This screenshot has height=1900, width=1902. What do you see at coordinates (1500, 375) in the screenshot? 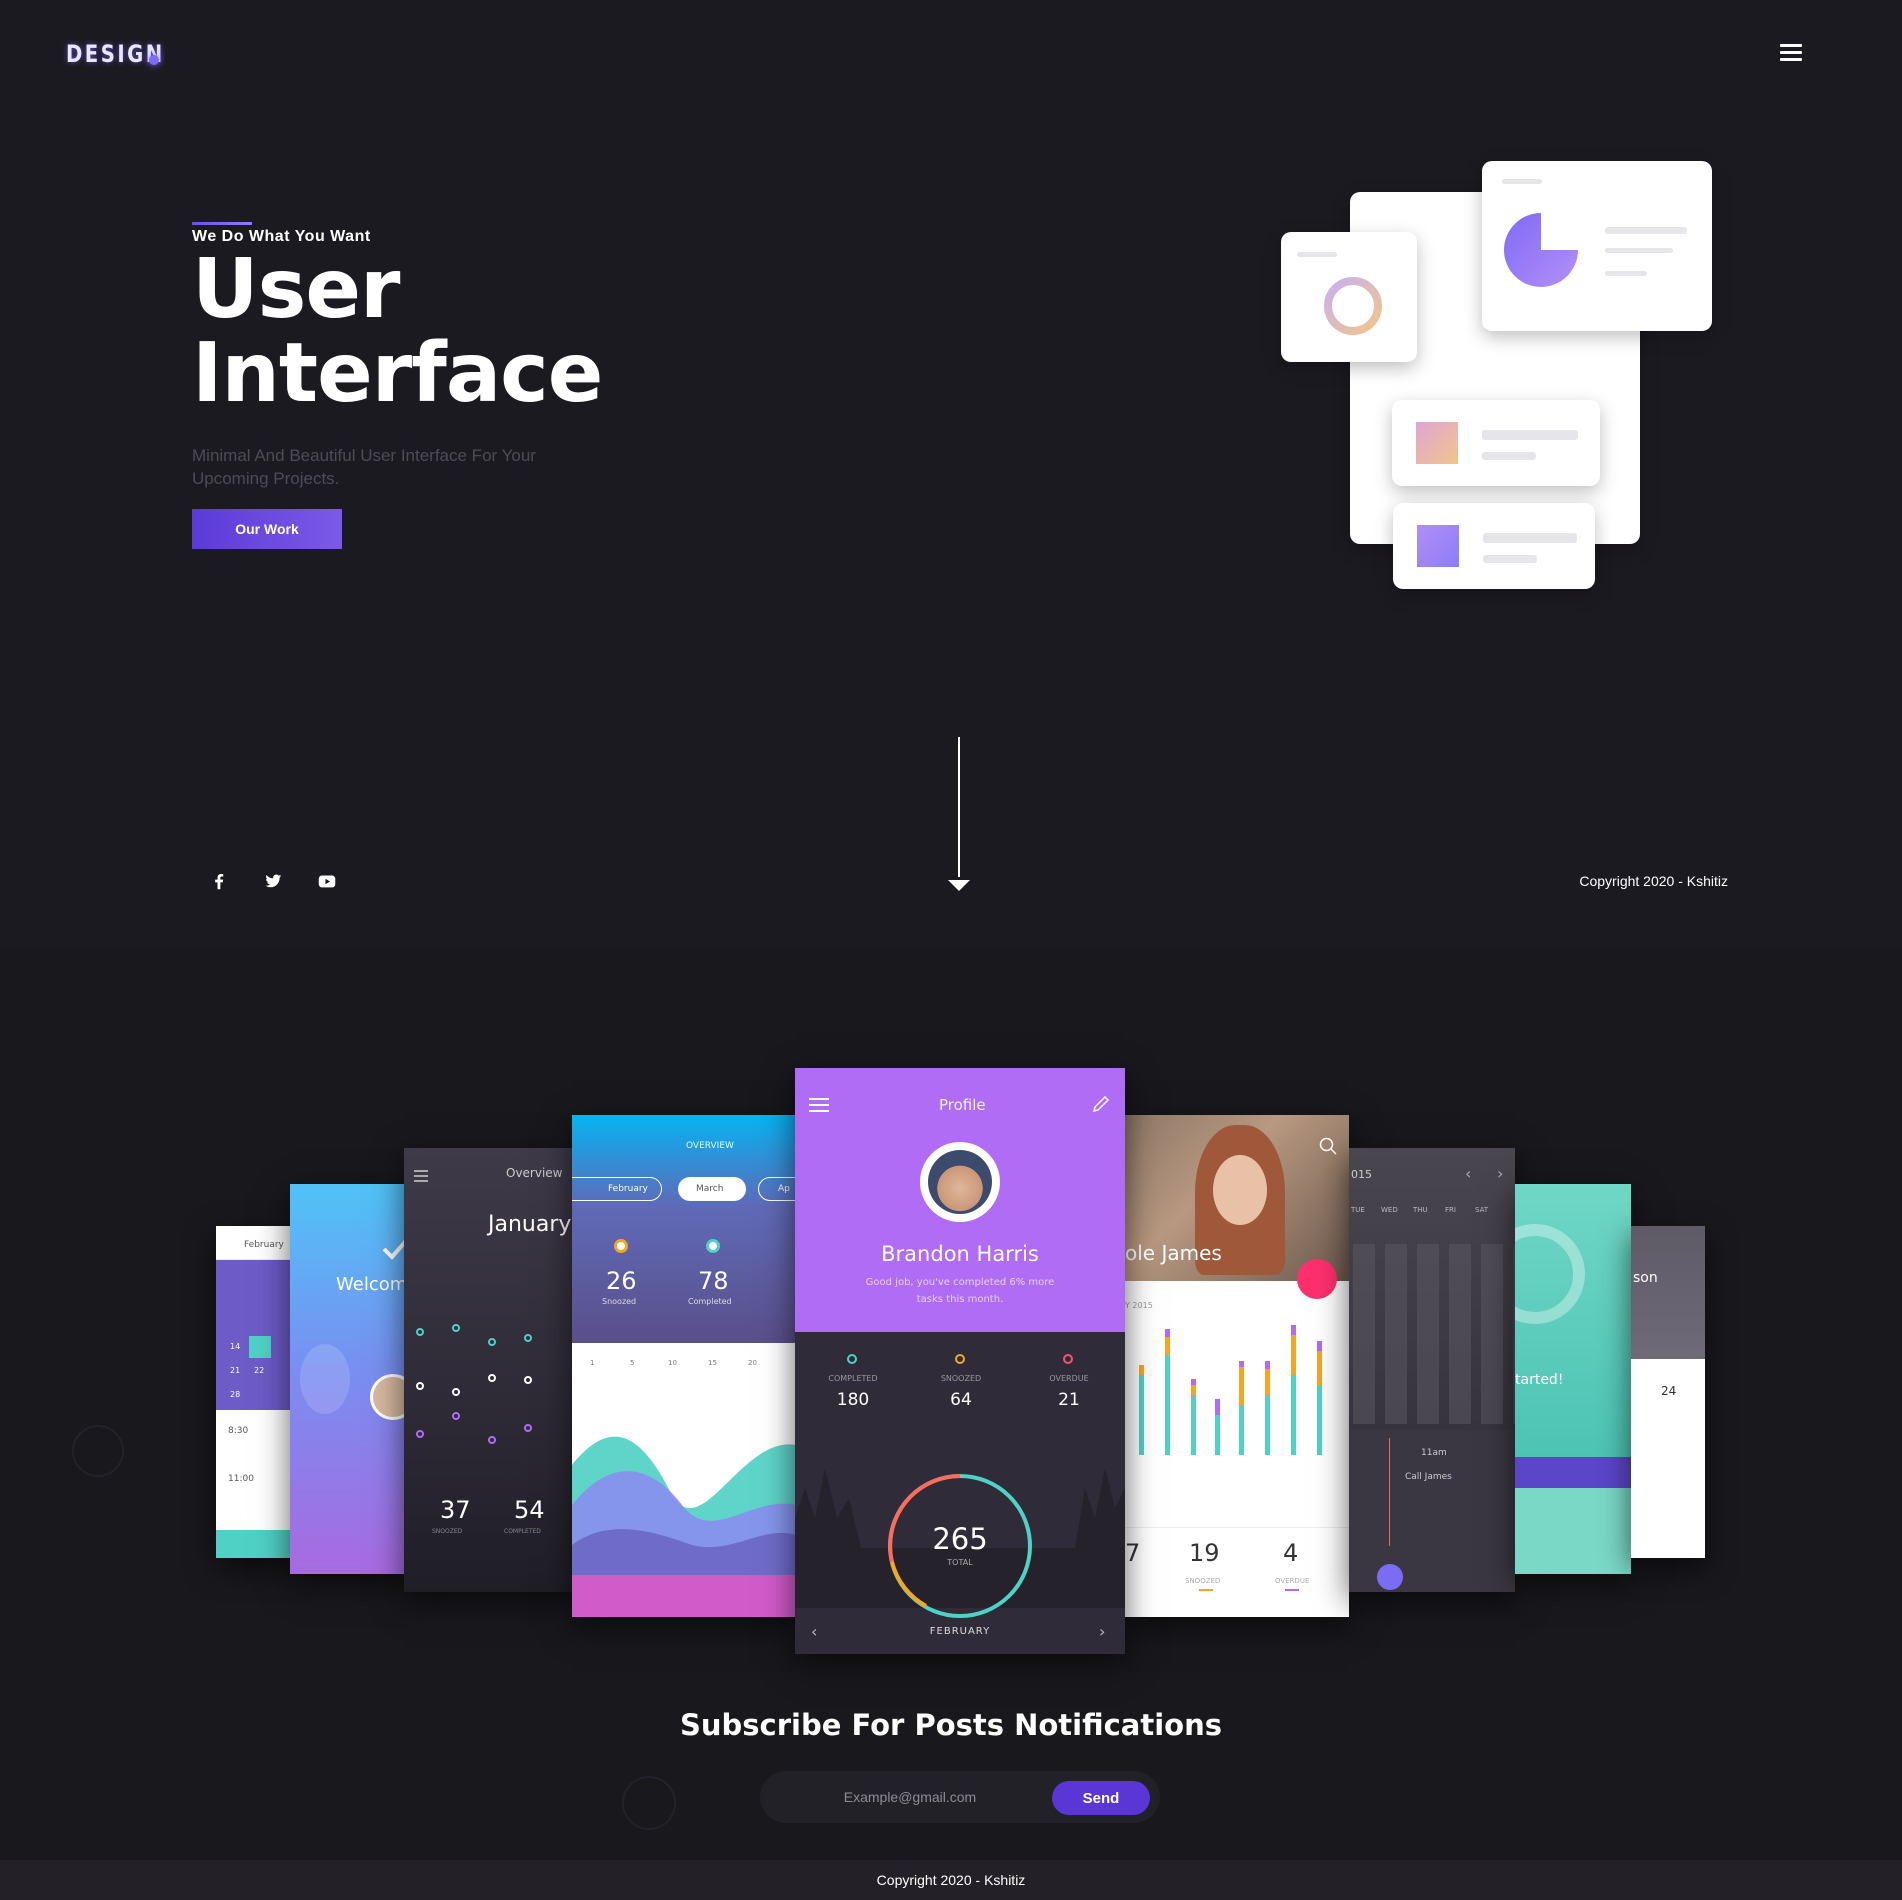
I see `hero-illustration` at bounding box center [1500, 375].